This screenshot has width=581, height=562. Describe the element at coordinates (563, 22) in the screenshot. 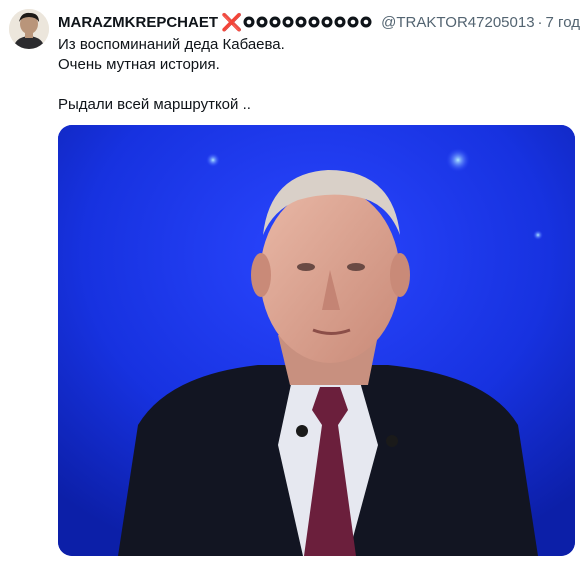

I see `timestamp: 7 год` at that location.